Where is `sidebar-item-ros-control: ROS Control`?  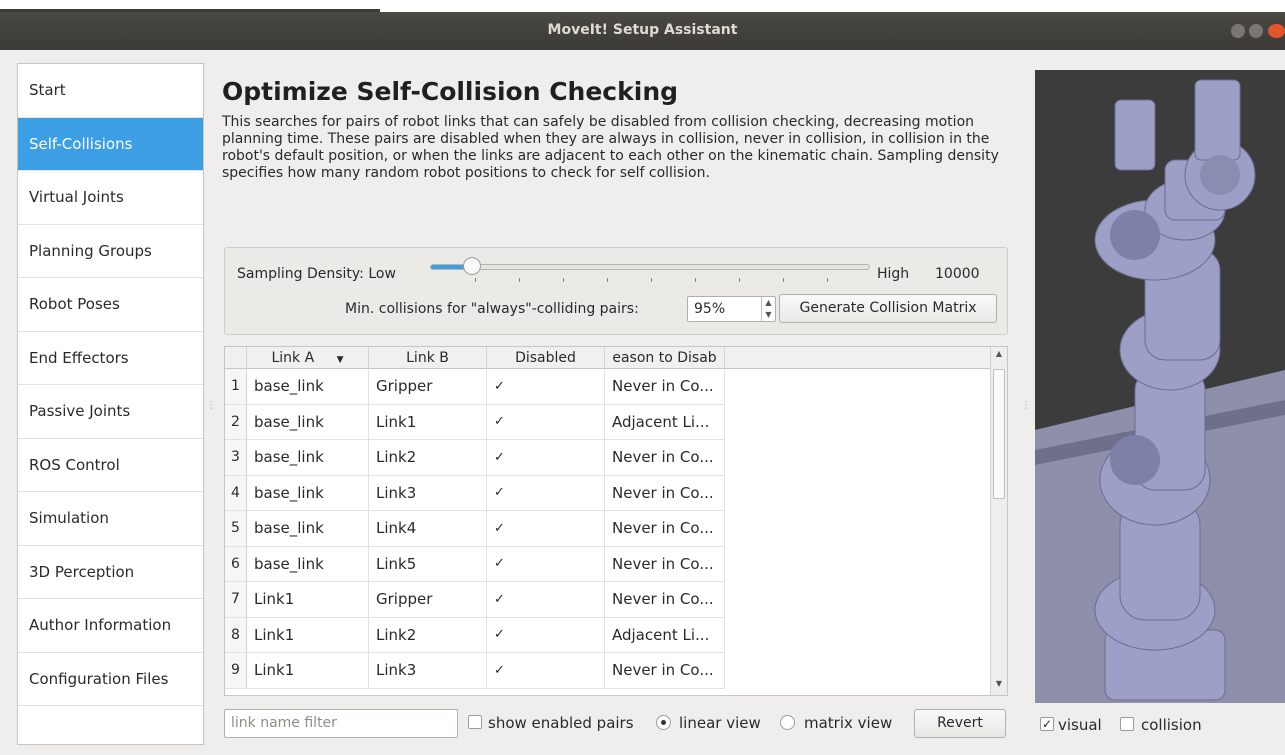
sidebar-item-ros-control: ROS Control is located at coordinates (110, 465).